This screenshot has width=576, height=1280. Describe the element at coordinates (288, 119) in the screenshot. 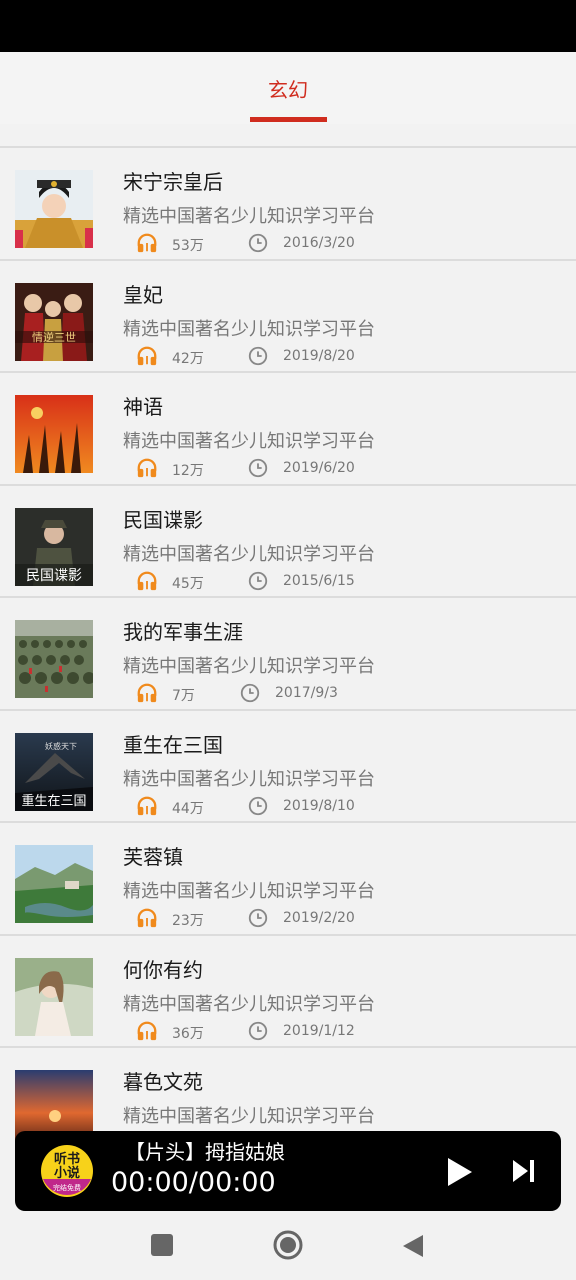

I see `tab-indicator` at that location.